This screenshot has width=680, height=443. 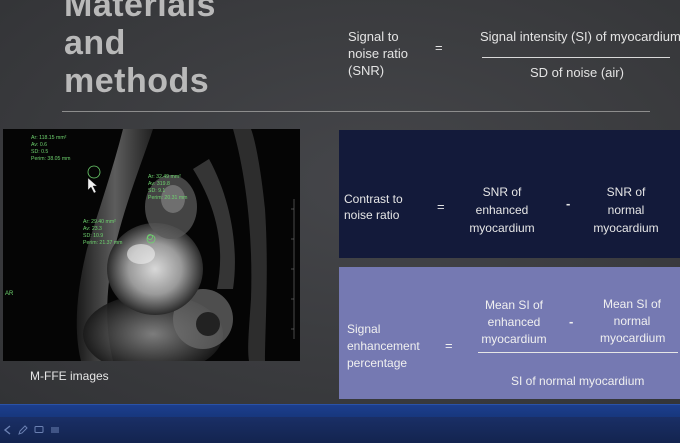 I want to click on comment-icon, so click(x=39, y=430).